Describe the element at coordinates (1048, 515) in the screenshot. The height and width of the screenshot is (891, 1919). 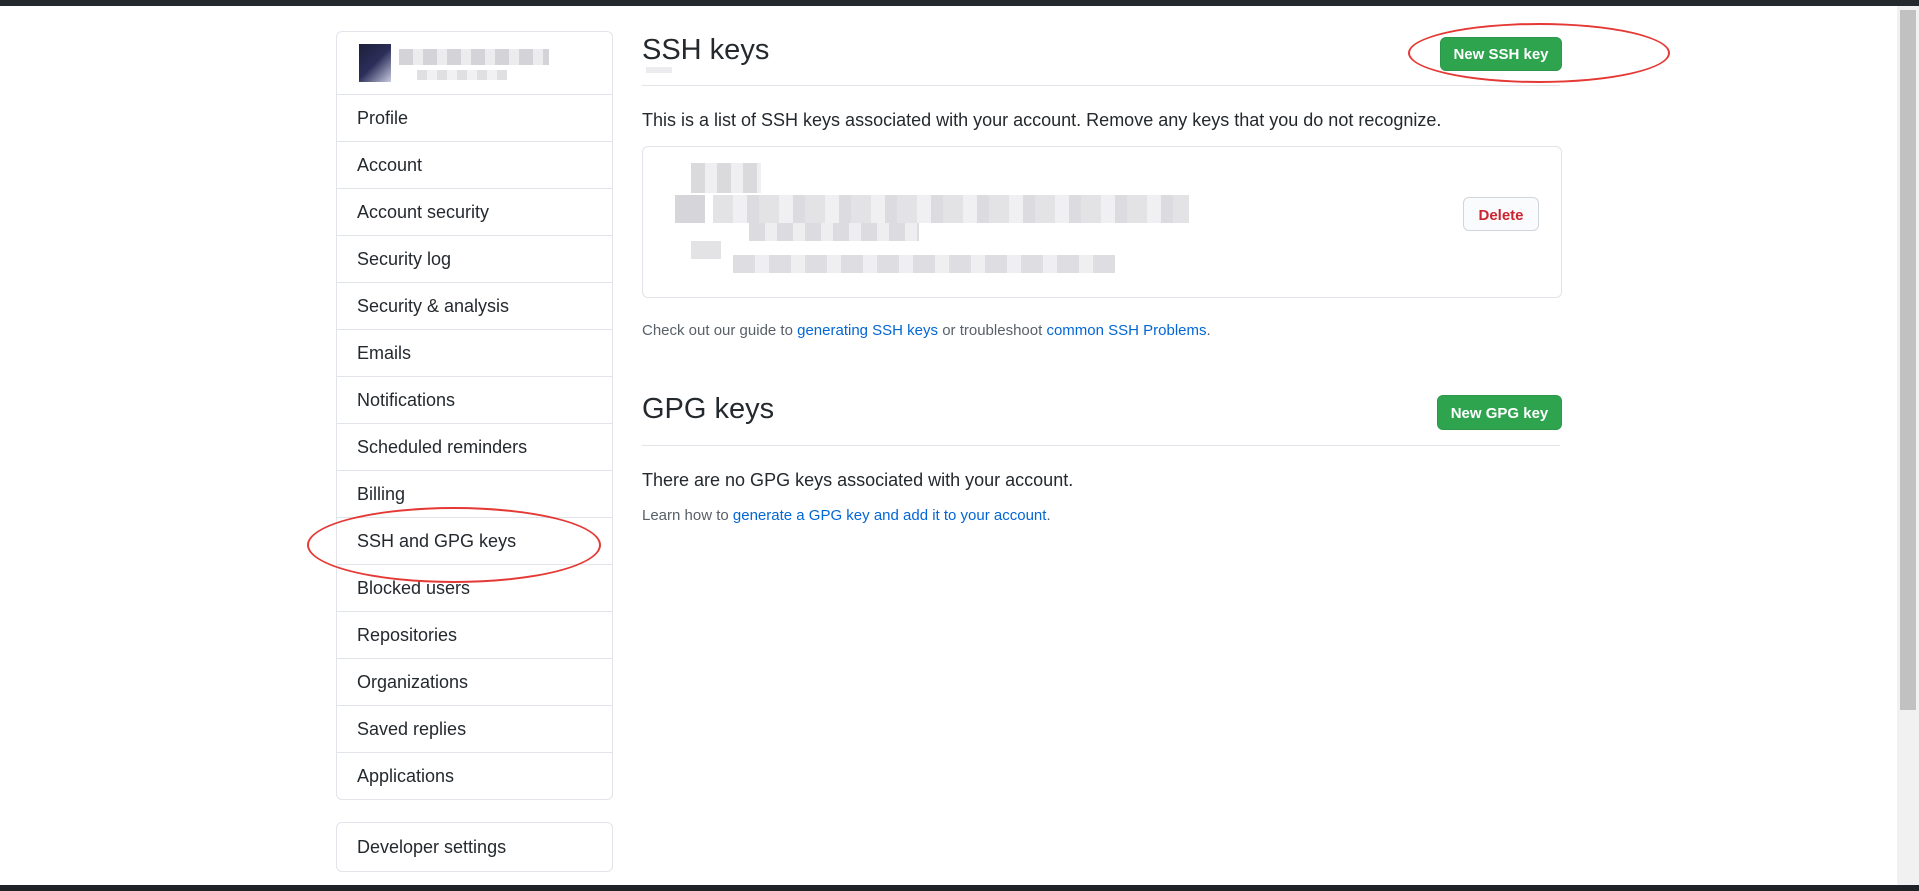
I see `gpg-learn-suffix: .` at that location.